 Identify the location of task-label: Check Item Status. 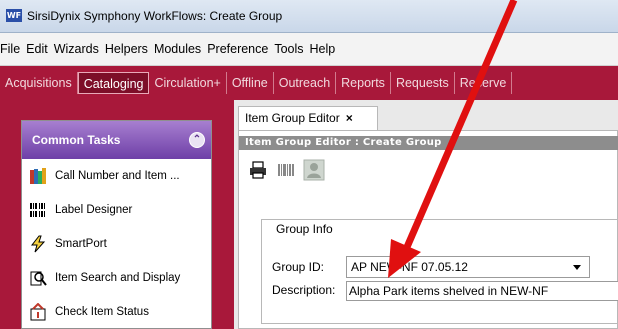
(102, 312).